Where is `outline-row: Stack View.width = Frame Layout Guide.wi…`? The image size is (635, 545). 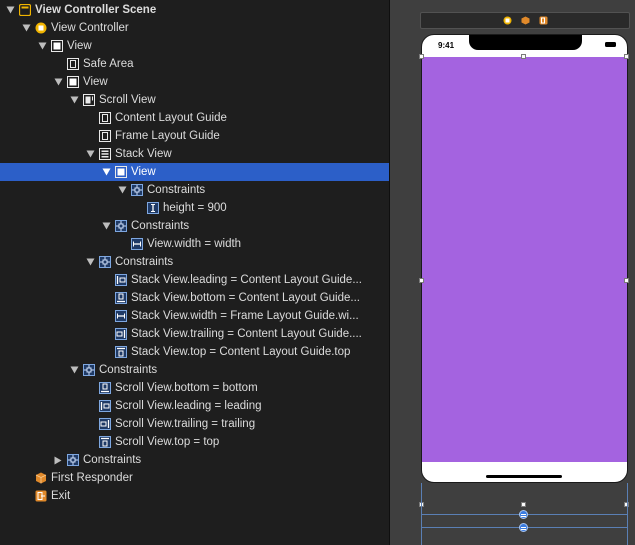
outline-row: Stack View.width = Frame Layout Guide.wi… is located at coordinates (194, 316).